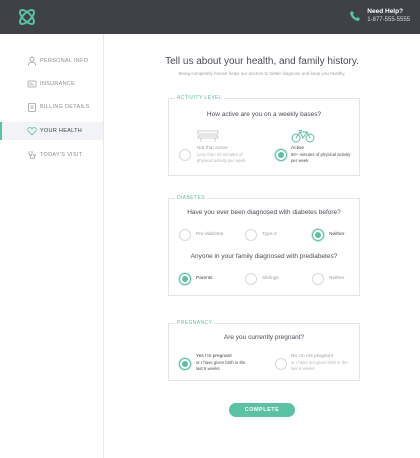 This screenshot has height=458, width=420. I want to click on pregnancy-question: Are you currently pregnant?, so click(264, 337).